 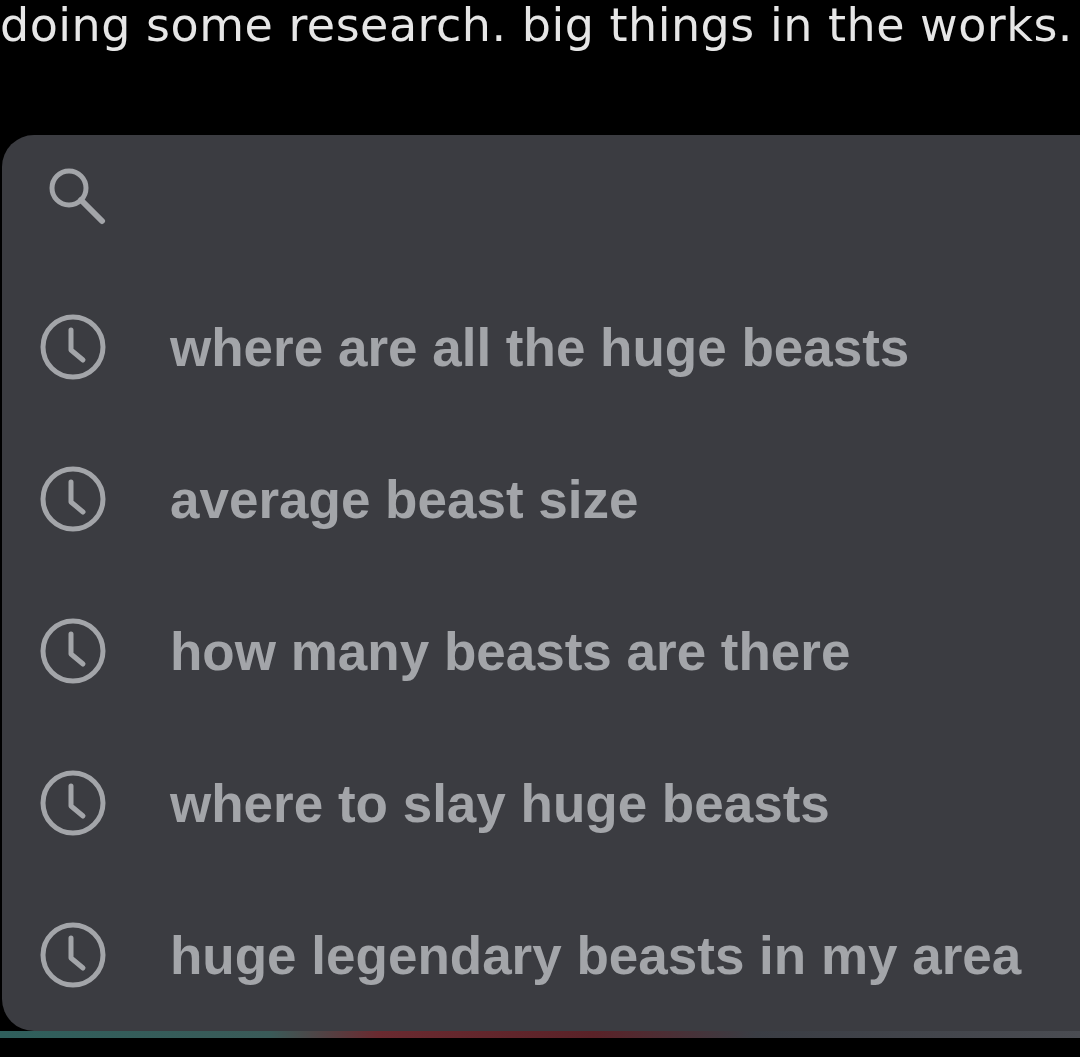 What do you see at coordinates (436, 651) in the screenshot?
I see `recent-search-item: how many beasts are there` at bounding box center [436, 651].